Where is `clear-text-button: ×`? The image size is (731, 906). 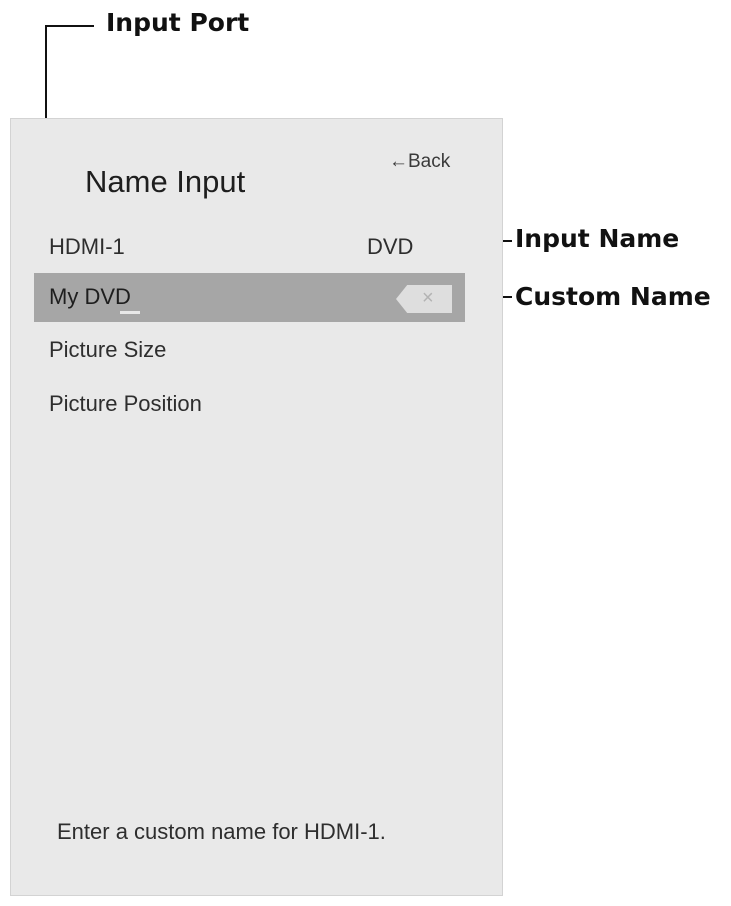
clear-text-button: × is located at coordinates (424, 299).